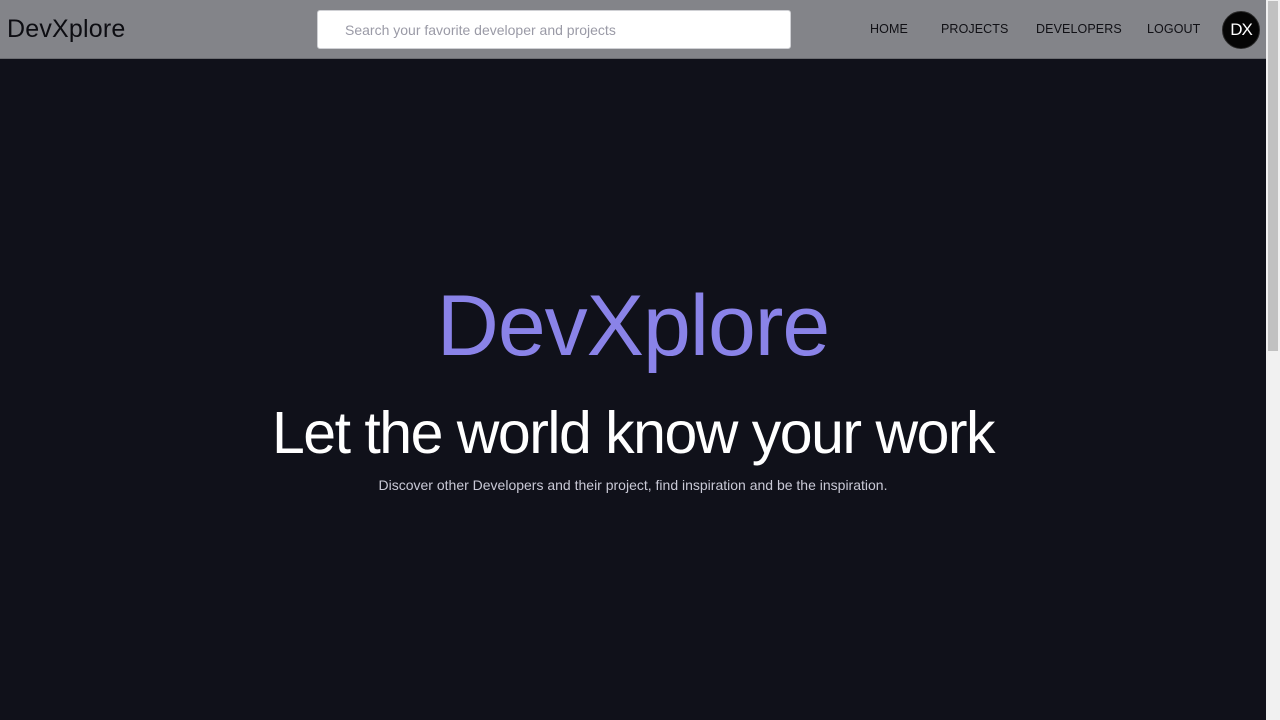  I want to click on vertical-scrollbar, so click(1273, 360).